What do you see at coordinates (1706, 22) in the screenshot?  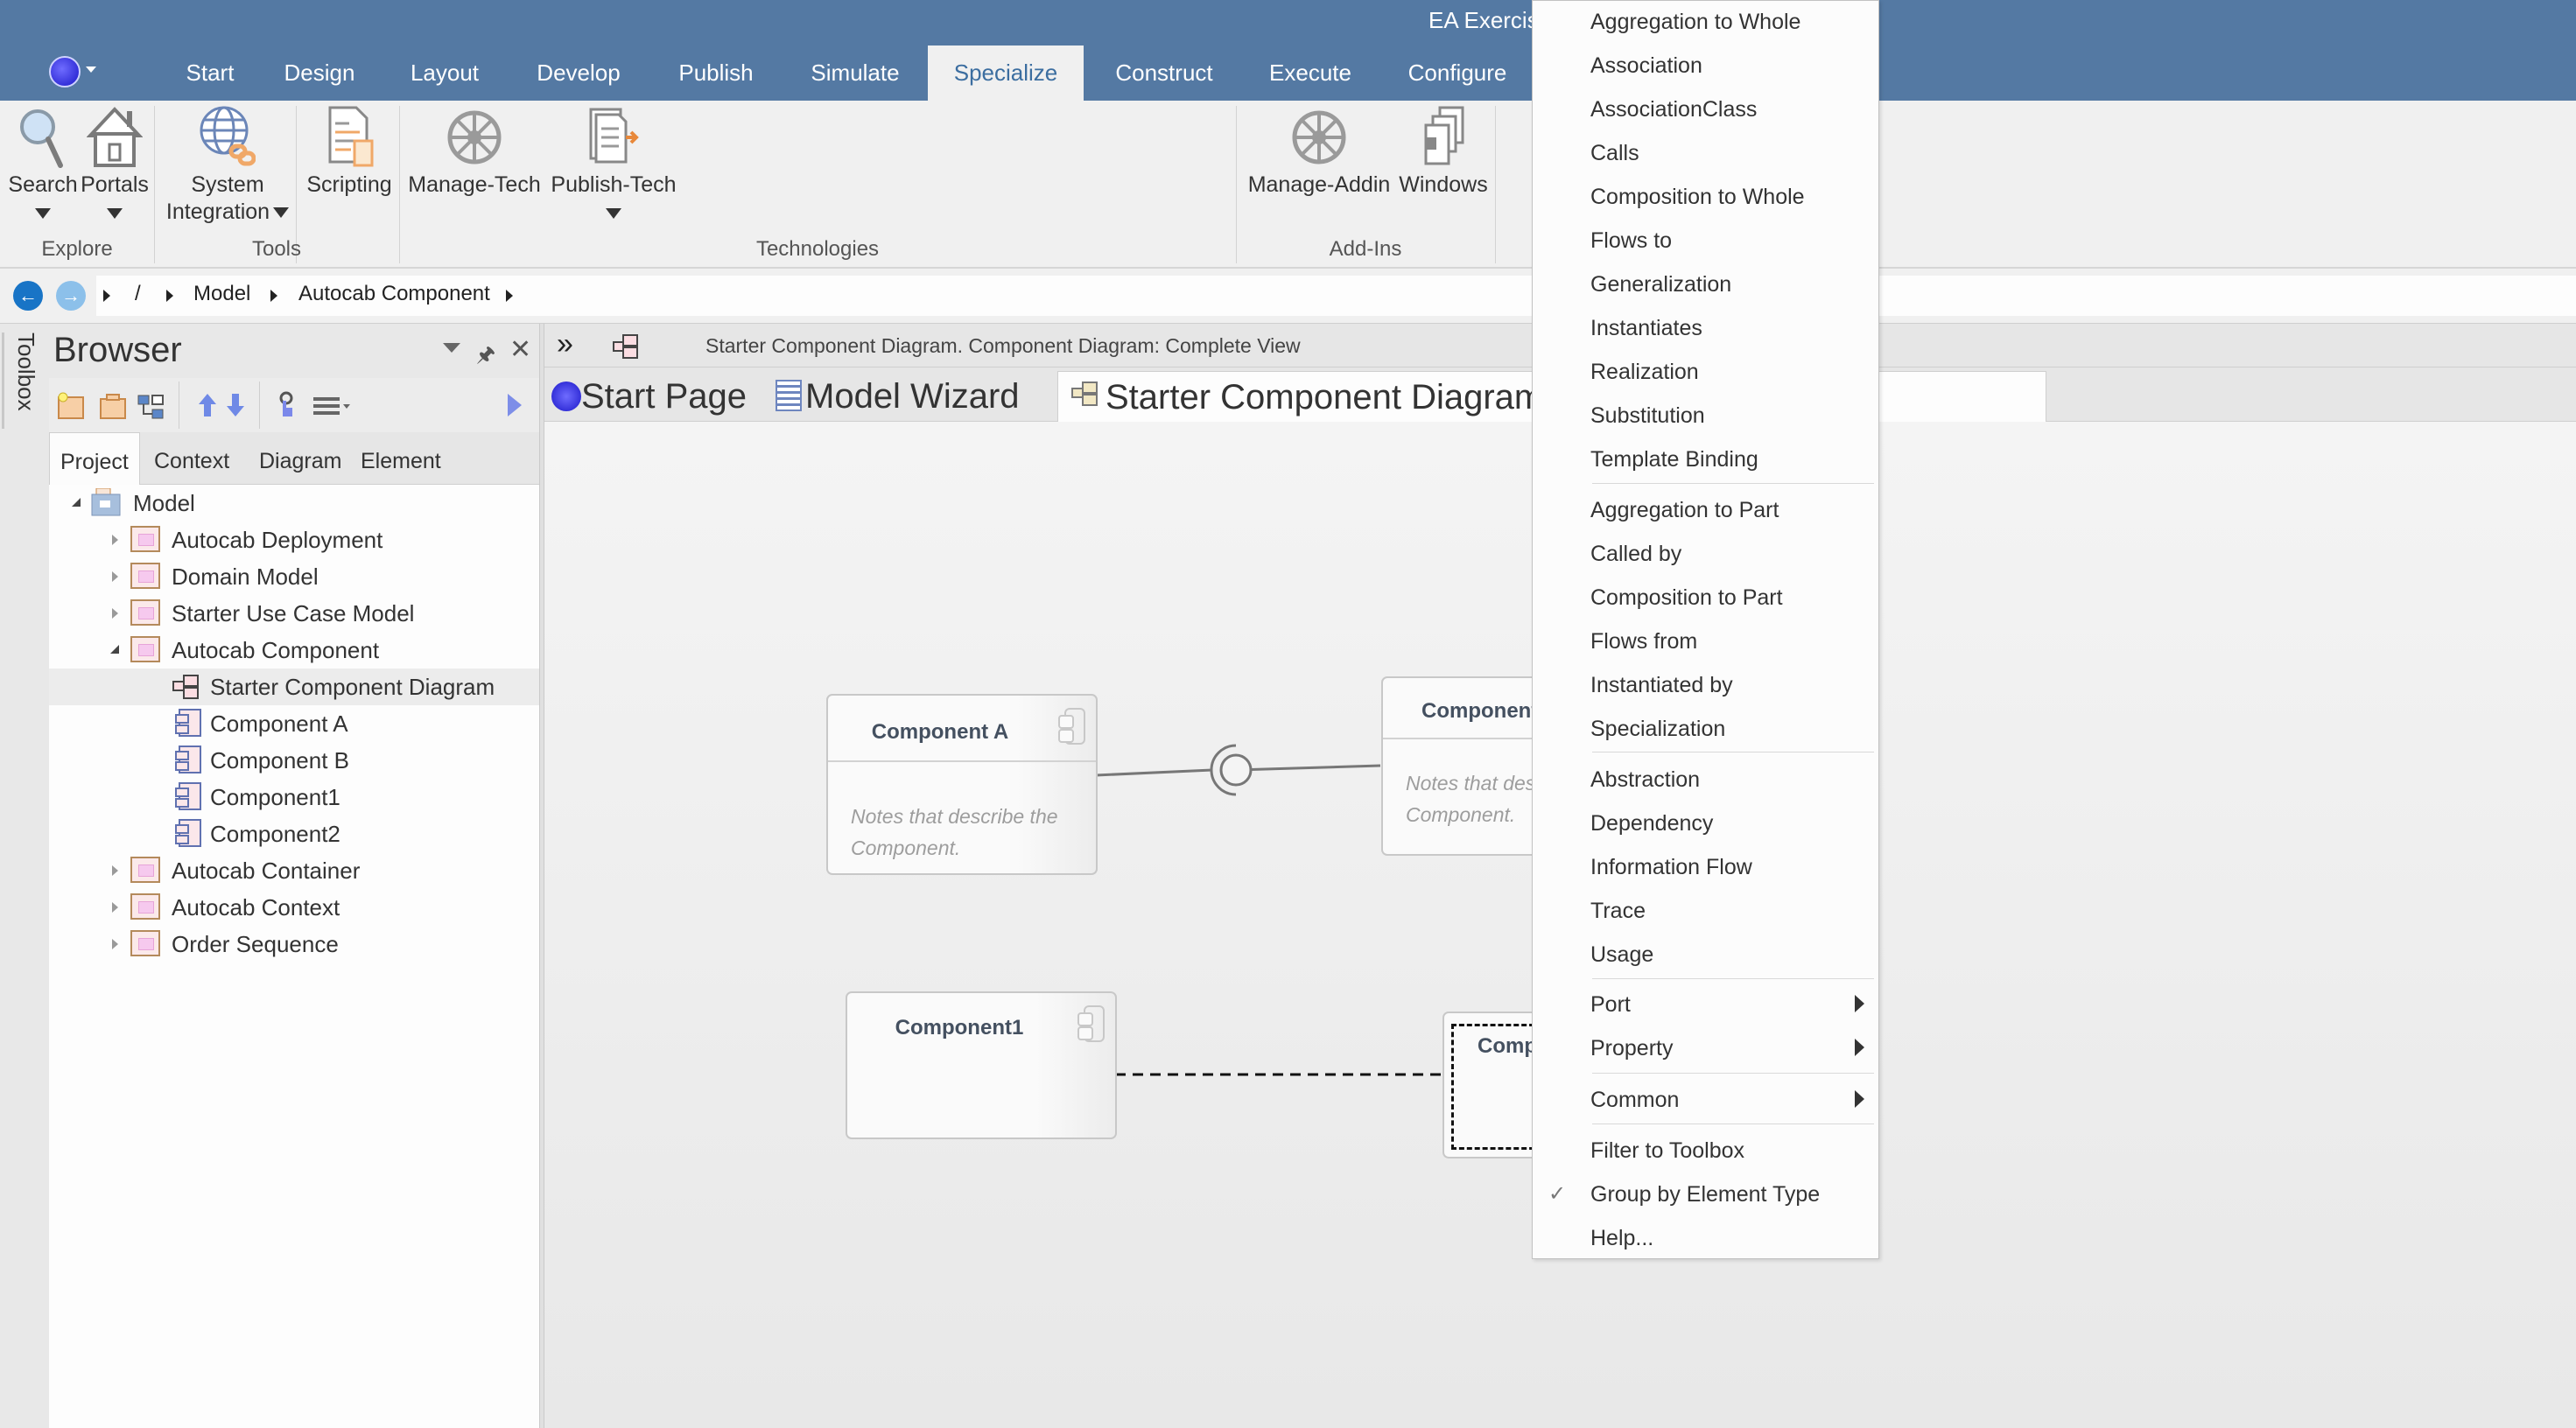 I see `menu-item-aggregation-to-whole: Aggregation to Whole` at bounding box center [1706, 22].